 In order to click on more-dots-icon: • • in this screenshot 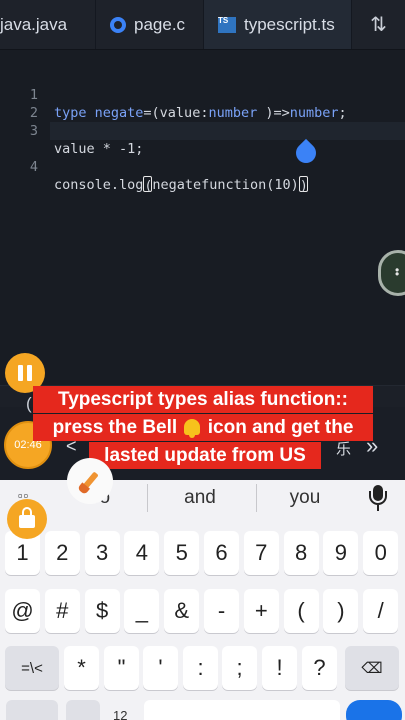, I will do `click(397, 272)`.